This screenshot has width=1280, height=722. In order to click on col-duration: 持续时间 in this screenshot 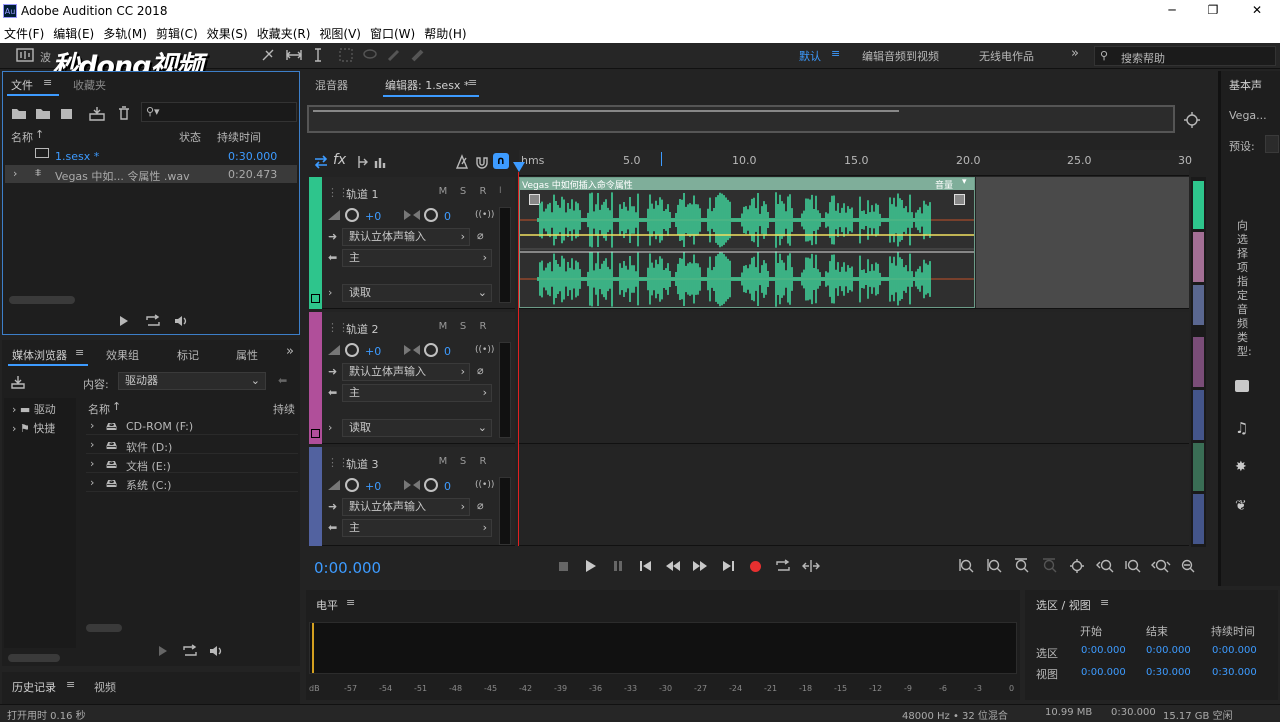, I will do `click(239, 137)`.